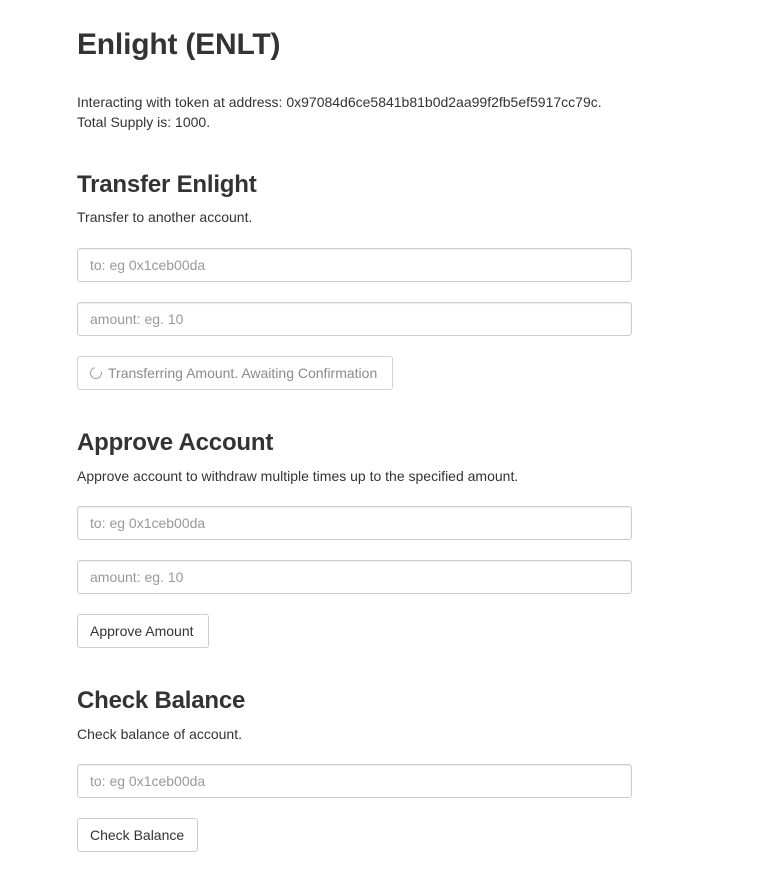 Image resolution: width=757 pixels, height=884 pixels. Describe the element at coordinates (354, 577) in the screenshot. I see `approve-amount-input` at that location.